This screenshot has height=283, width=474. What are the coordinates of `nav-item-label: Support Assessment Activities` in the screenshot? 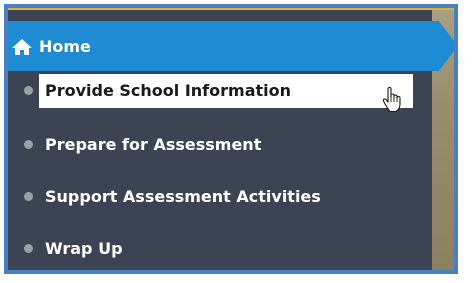 It's located at (183, 196).